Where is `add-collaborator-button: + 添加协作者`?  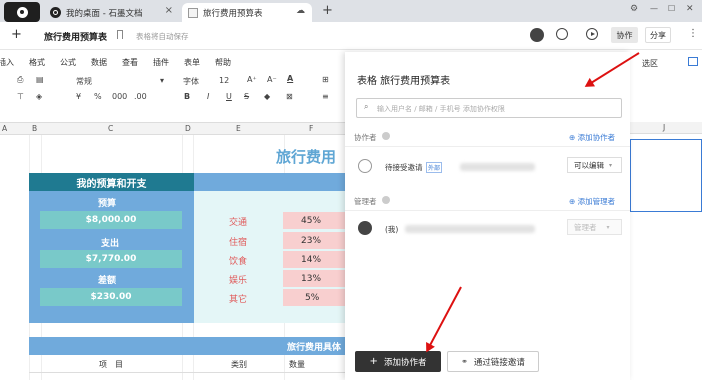
add-collaborator-button: + 添加协作者 is located at coordinates (398, 361).